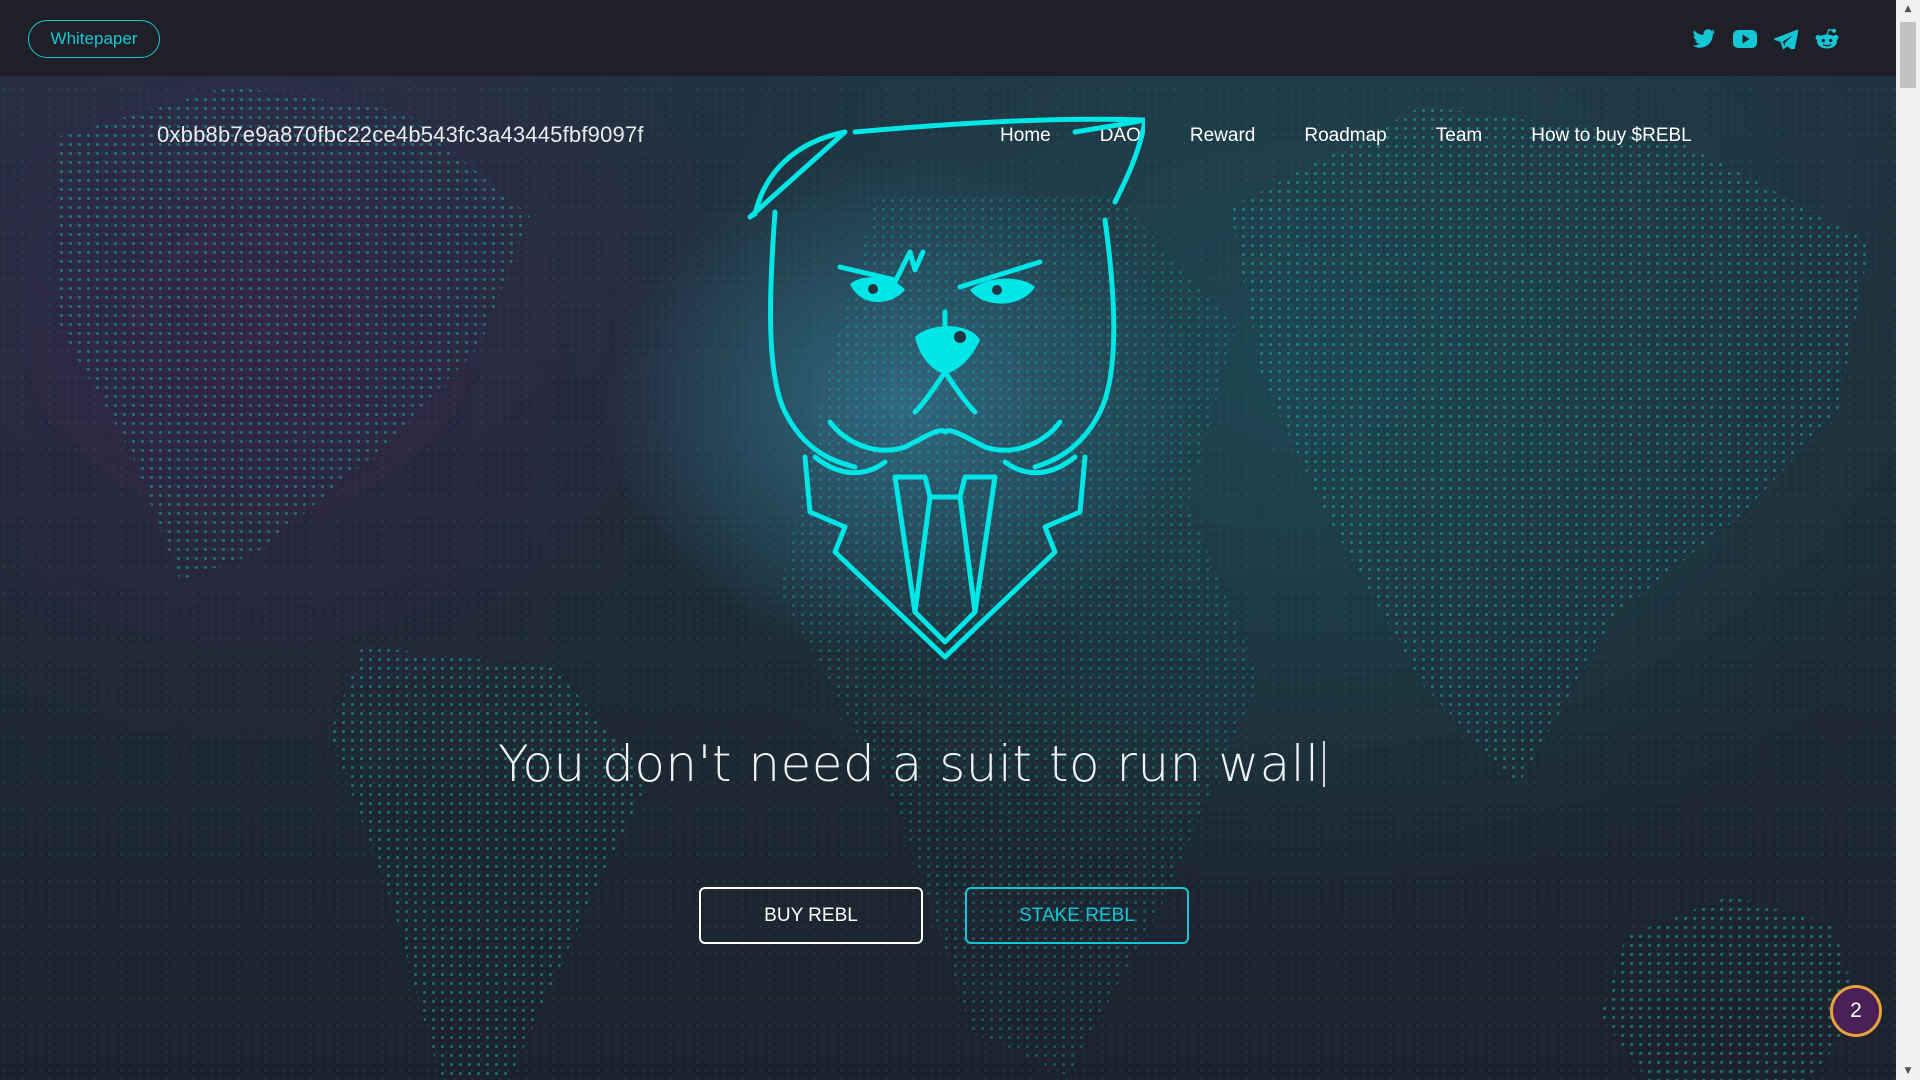 The width and height of the screenshot is (1920, 1080). Describe the element at coordinates (948, 38) in the screenshot. I see `top-bar: Whitepaper` at that location.